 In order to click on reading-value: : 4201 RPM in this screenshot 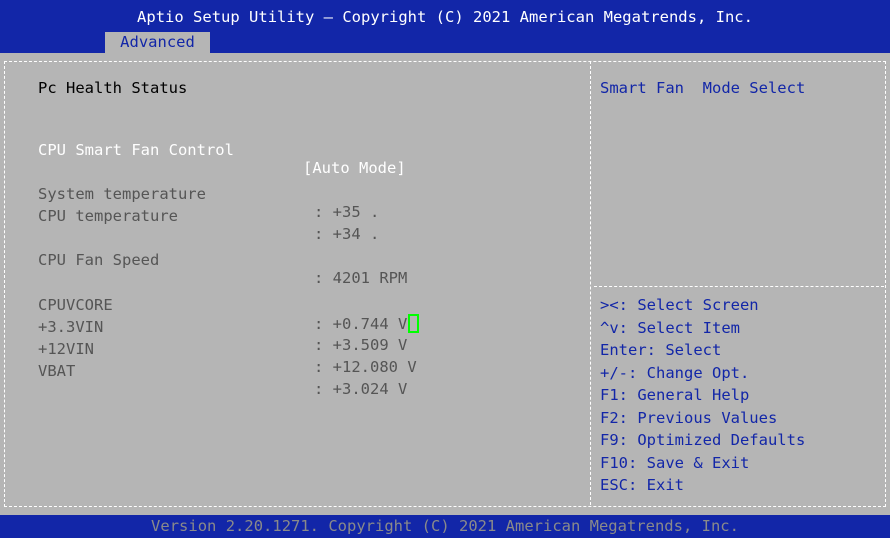, I will do `click(361, 278)`.